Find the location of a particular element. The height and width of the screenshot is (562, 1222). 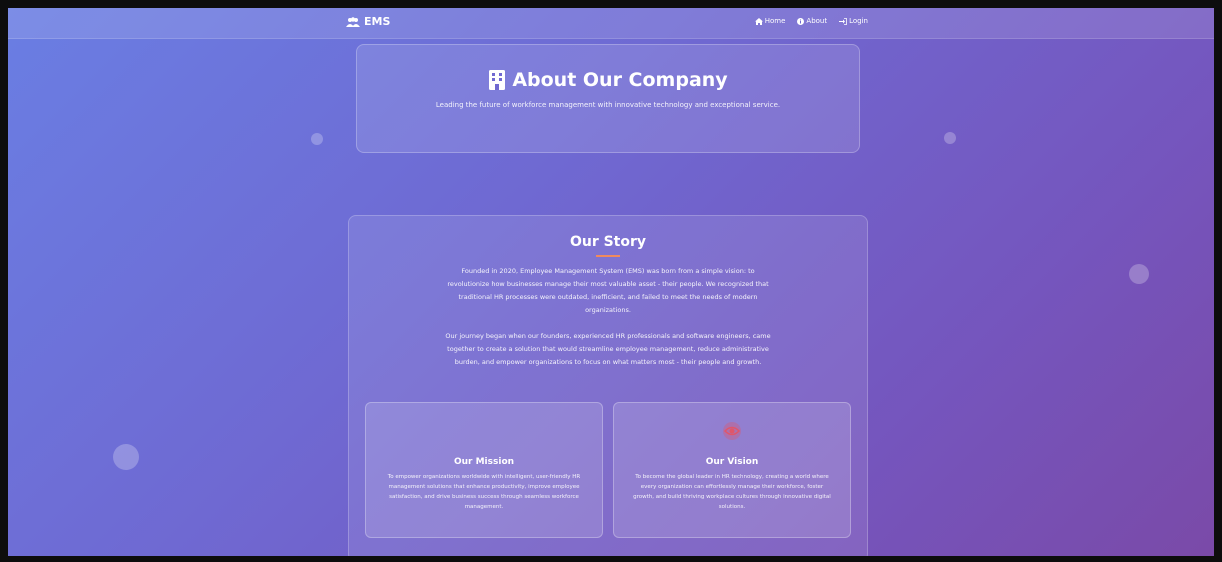

nav-link-login-label: Login is located at coordinates (858, 21).